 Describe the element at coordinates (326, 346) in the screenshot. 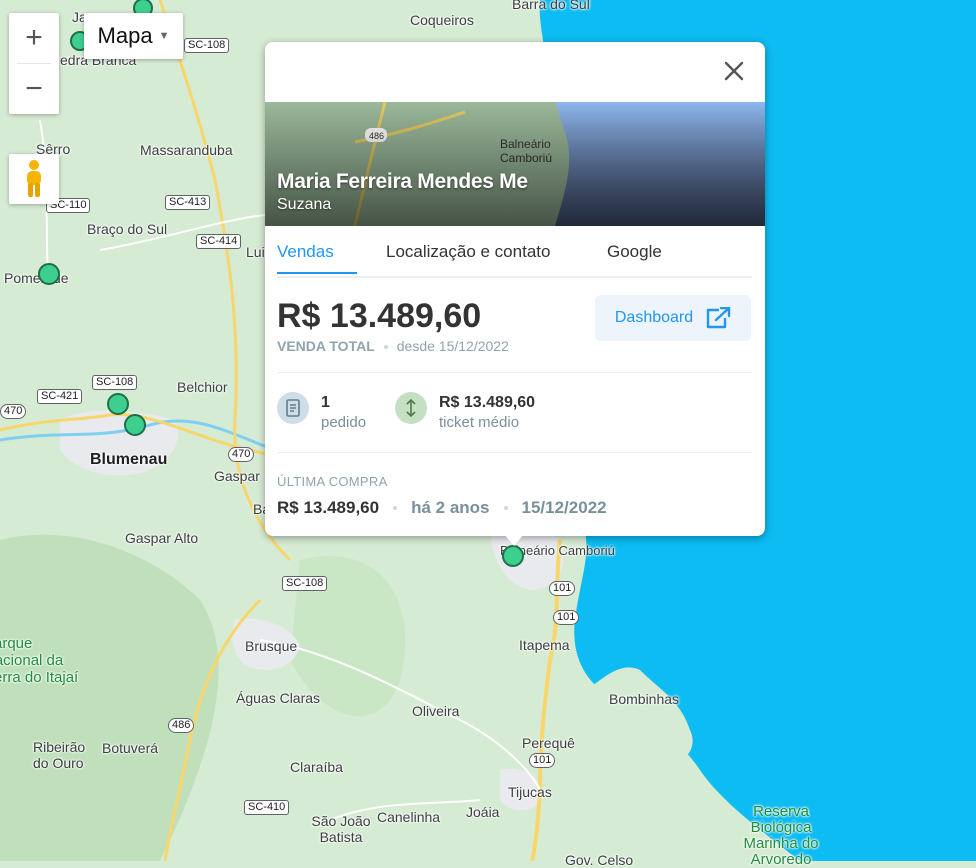

I see `total-sales-label: VENDA TOTAL` at that location.